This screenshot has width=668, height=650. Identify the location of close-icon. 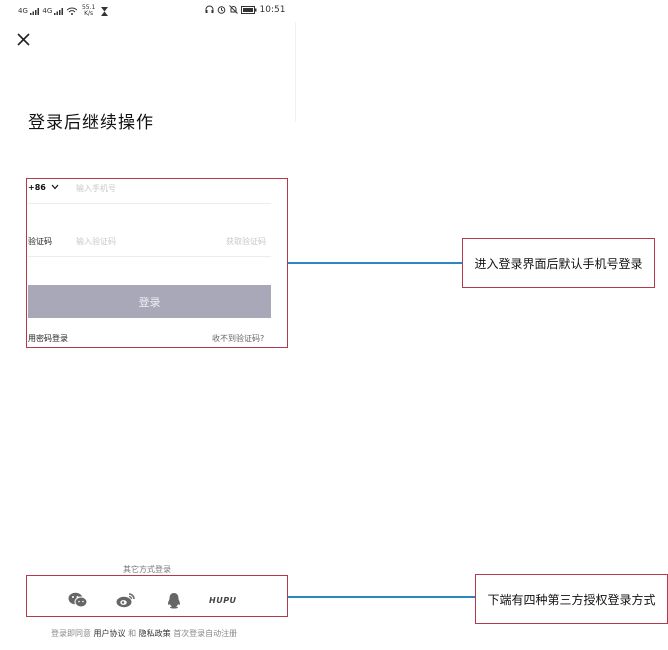
(23, 39).